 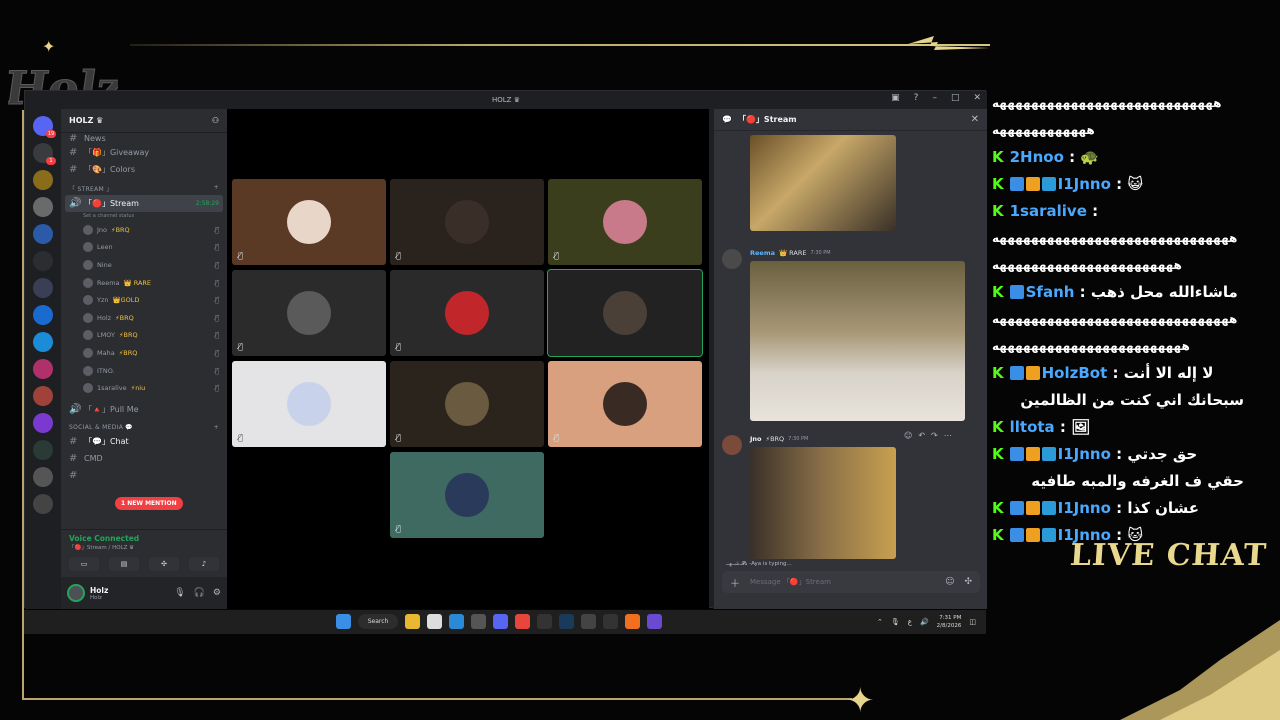 What do you see at coordinates (456, 621) in the screenshot?
I see `edge-icon` at bounding box center [456, 621].